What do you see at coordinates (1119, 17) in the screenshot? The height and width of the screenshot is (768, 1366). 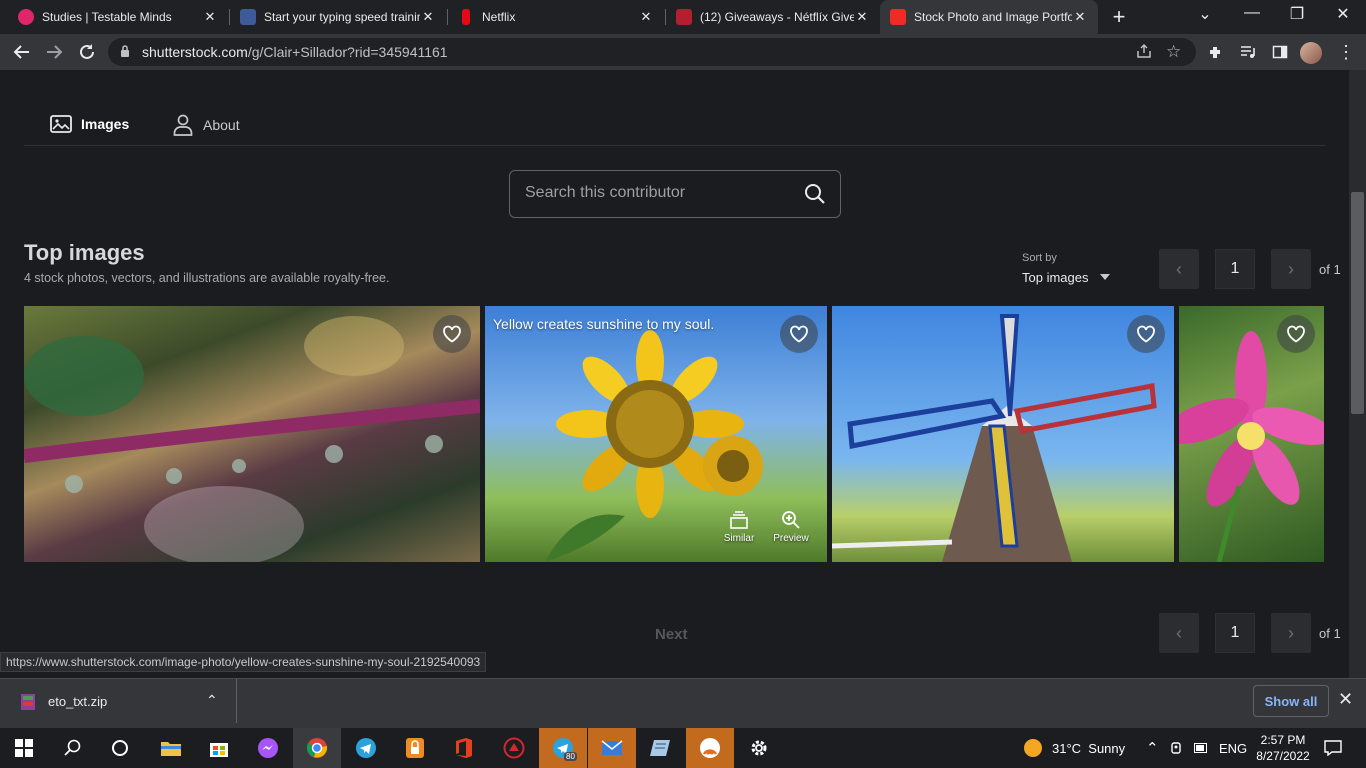 I see `new-tab-icon: +` at bounding box center [1119, 17].